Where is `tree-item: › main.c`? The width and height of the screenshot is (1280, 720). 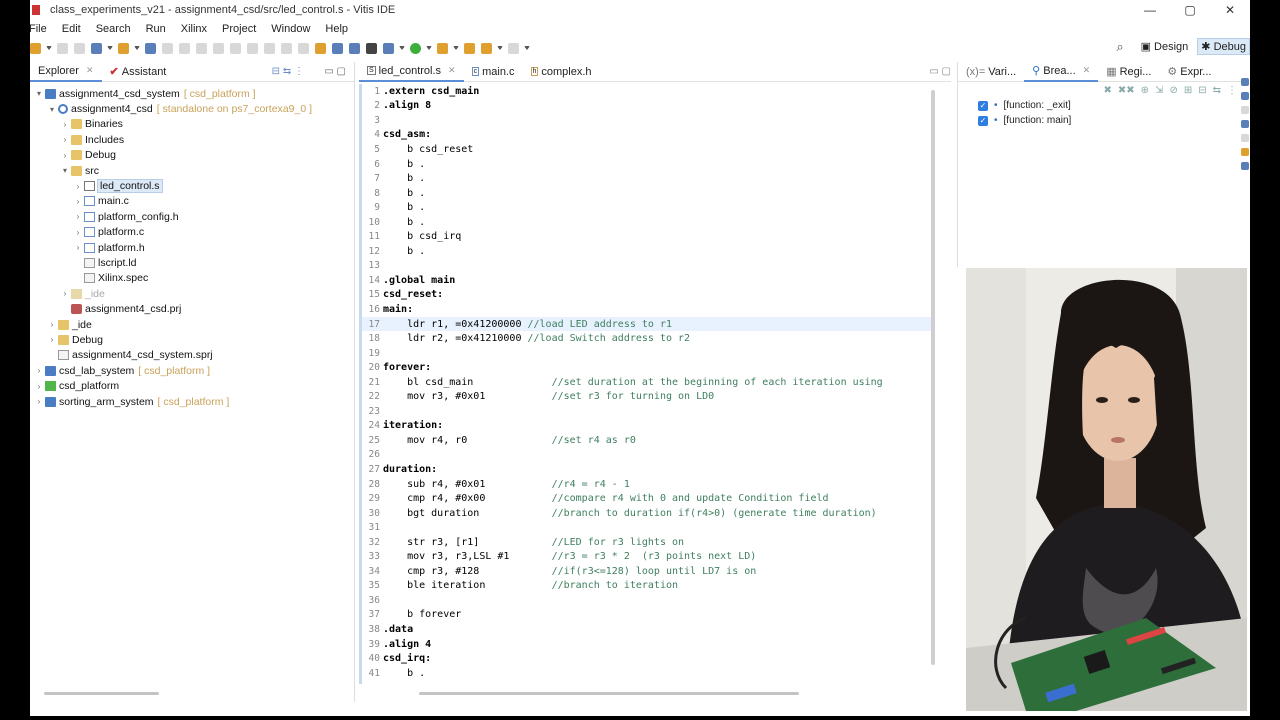 tree-item: › main.c is located at coordinates (192, 201).